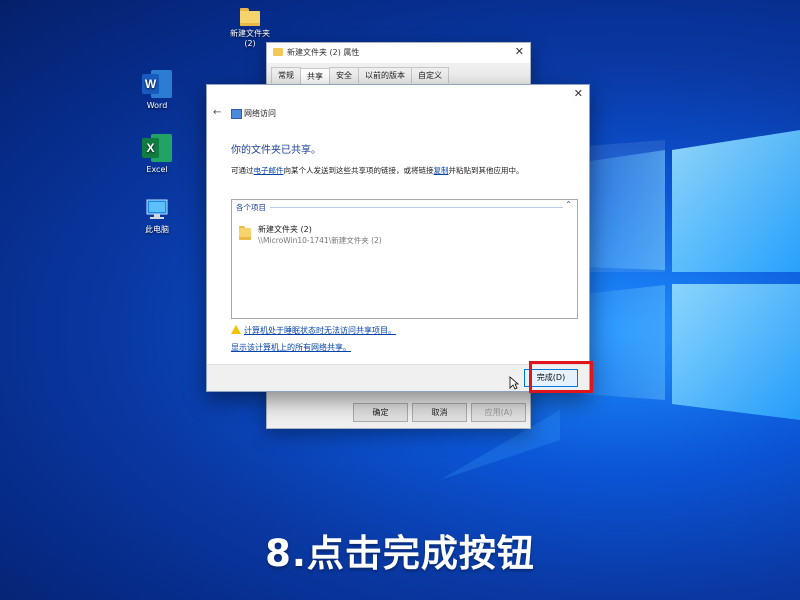  I want to click on desktop-word-label: Word, so click(157, 105).